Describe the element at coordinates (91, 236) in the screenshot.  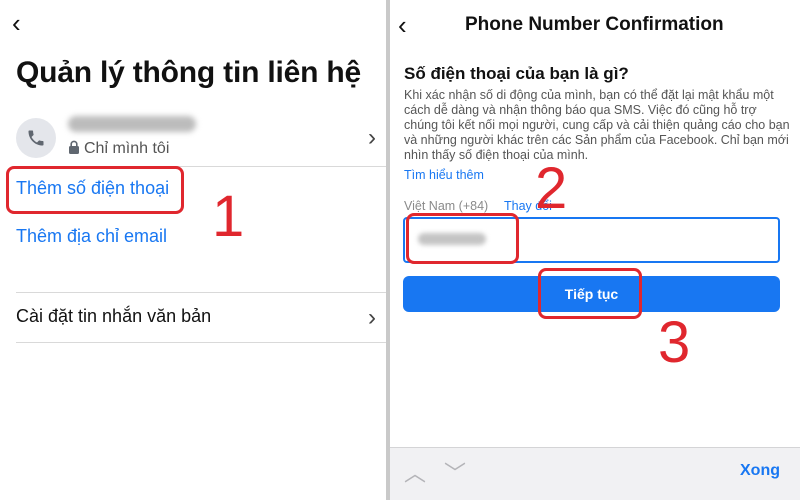
I see `add-email-link: Thêm địa chỉ email` at that location.